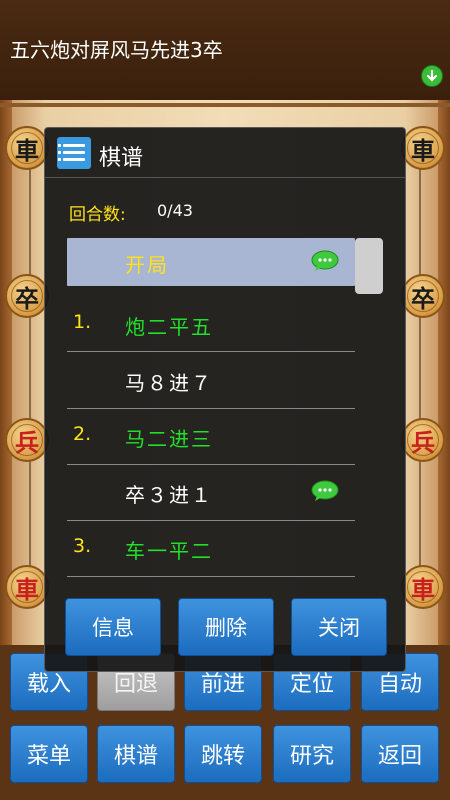 This screenshot has width=450, height=800. I want to click on menu-button: 菜单, so click(49, 754).